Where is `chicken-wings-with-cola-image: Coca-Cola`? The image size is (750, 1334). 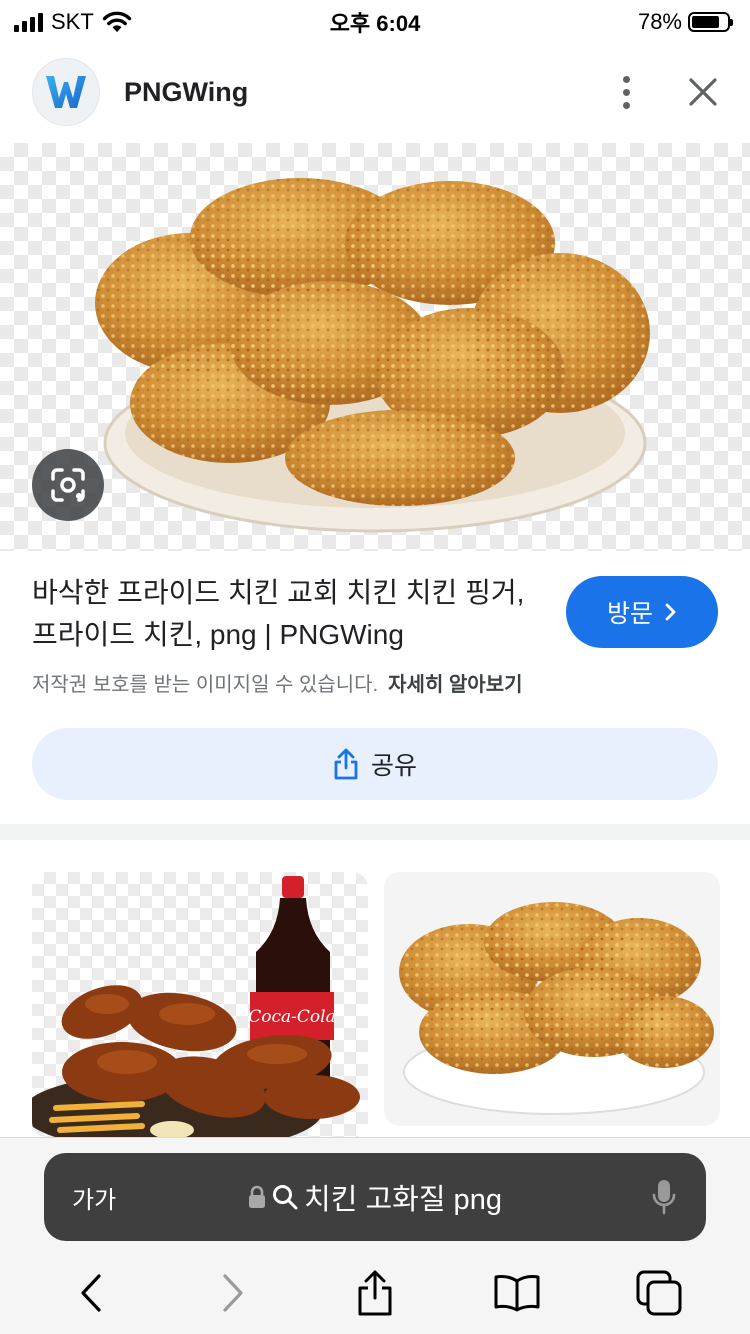 chicken-wings-with-cola-image: Coca-Cola is located at coordinates (196, 1007).